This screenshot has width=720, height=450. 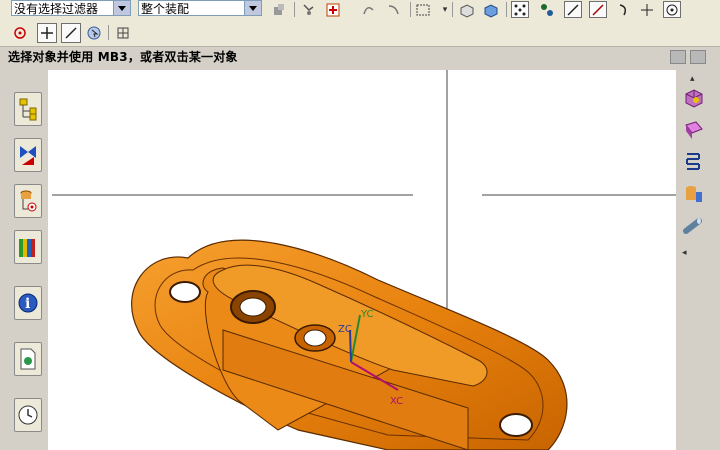 What do you see at coordinates (345, 329) in the screenshot?
I see `zc-label: ZC` at bounding box center [345, 329].